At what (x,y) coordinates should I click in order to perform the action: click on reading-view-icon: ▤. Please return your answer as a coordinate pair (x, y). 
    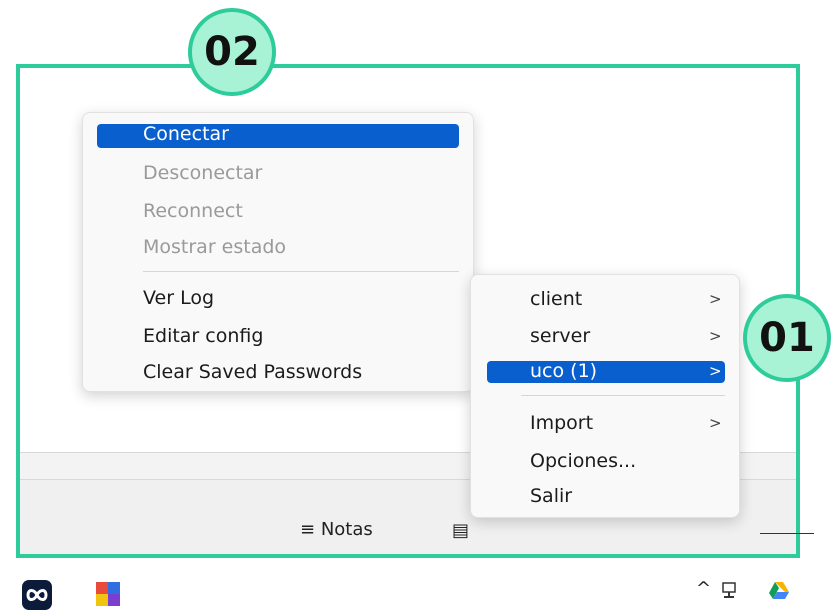
    Looking at the image, I should click on (460, 530).